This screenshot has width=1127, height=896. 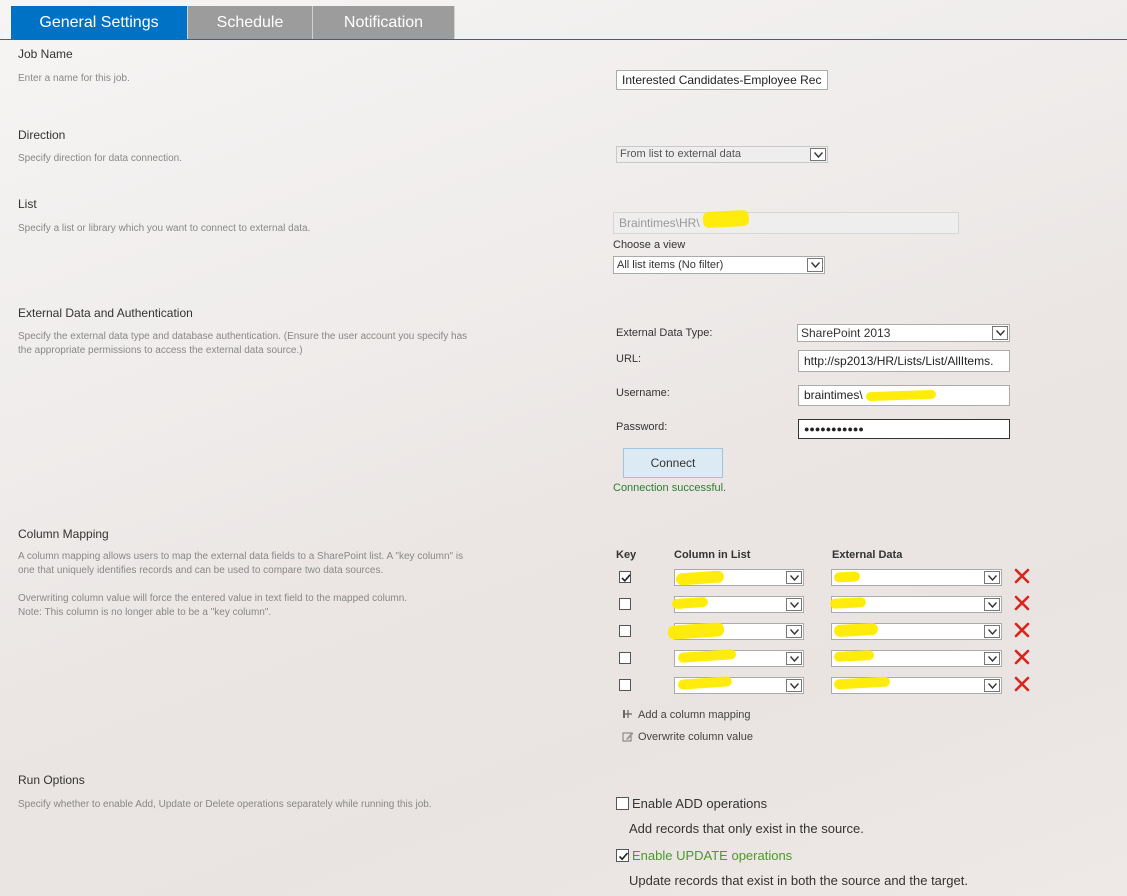 What do you see at coordinates (99, 23) in the screenshot?
I see `tab-general-settings: General Settings` at bounding box center [99, 23].